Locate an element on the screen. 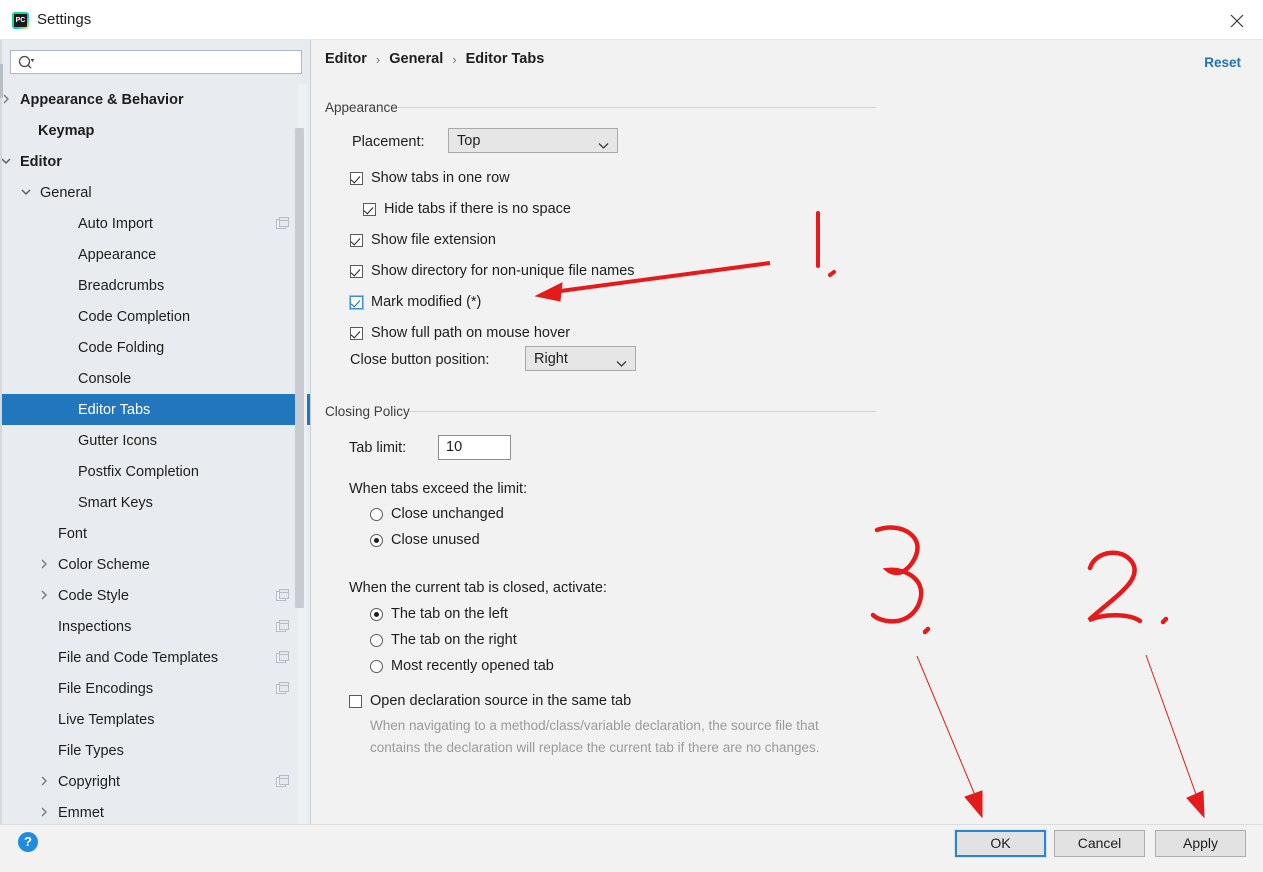  close-icon is located at coordinates (1237, 21).